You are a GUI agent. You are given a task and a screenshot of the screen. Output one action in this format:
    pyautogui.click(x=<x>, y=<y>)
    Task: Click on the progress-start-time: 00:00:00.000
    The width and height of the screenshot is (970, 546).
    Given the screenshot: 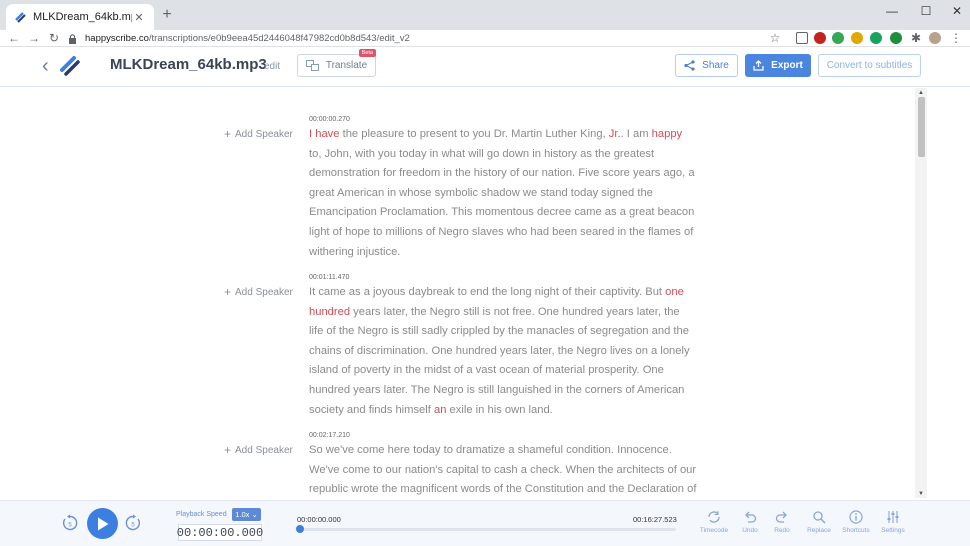 What is the action you would take?
    pyautogui.click(x=319, y=519)
    